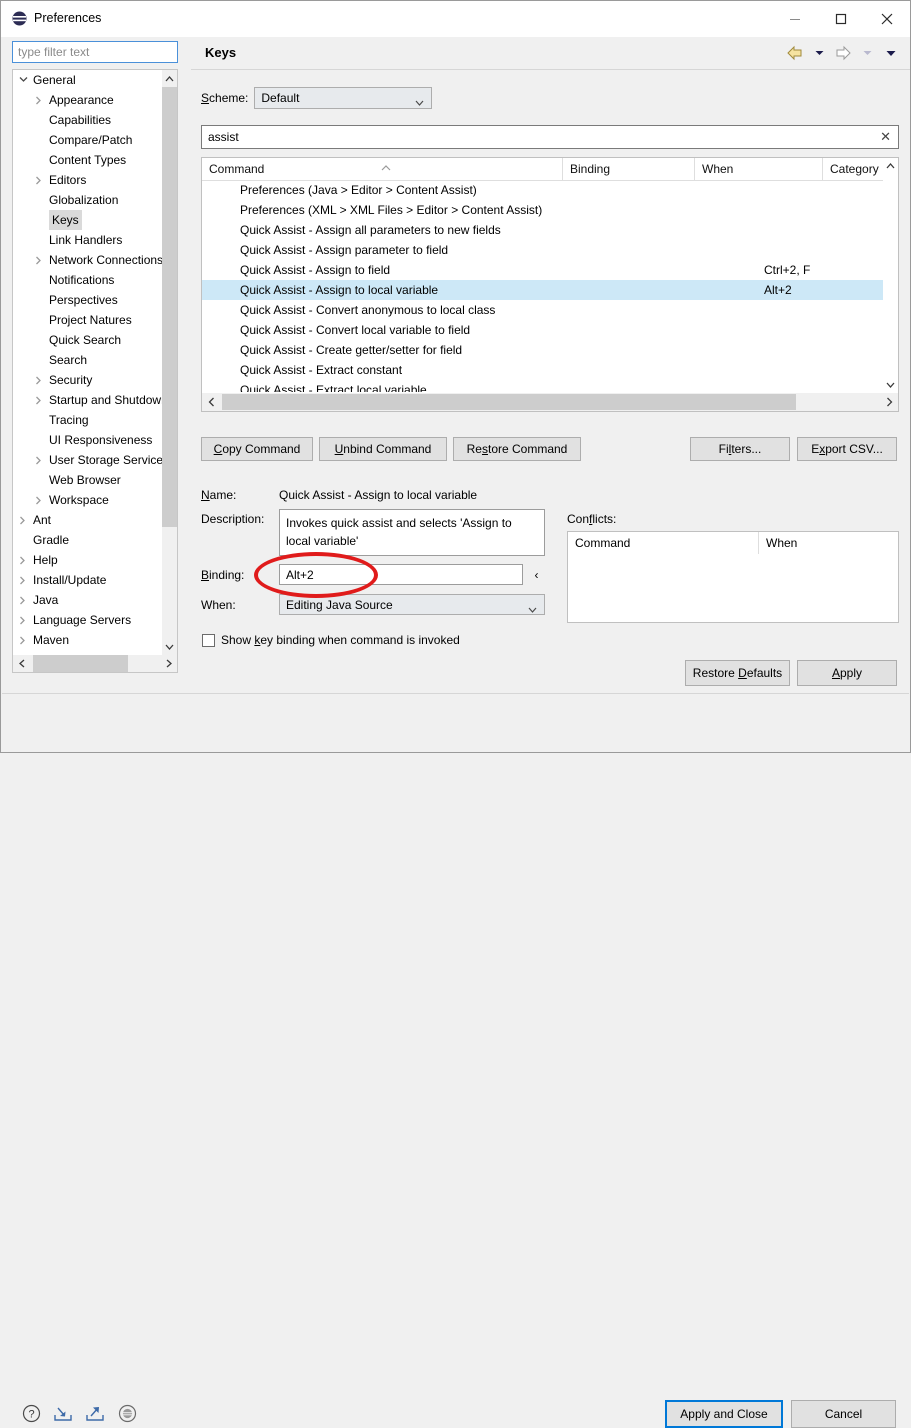 Image resolution: width=911 pixels, height=1428 pixels. I want to click on keys-filter-input: assist ✕, so click(550, 137).